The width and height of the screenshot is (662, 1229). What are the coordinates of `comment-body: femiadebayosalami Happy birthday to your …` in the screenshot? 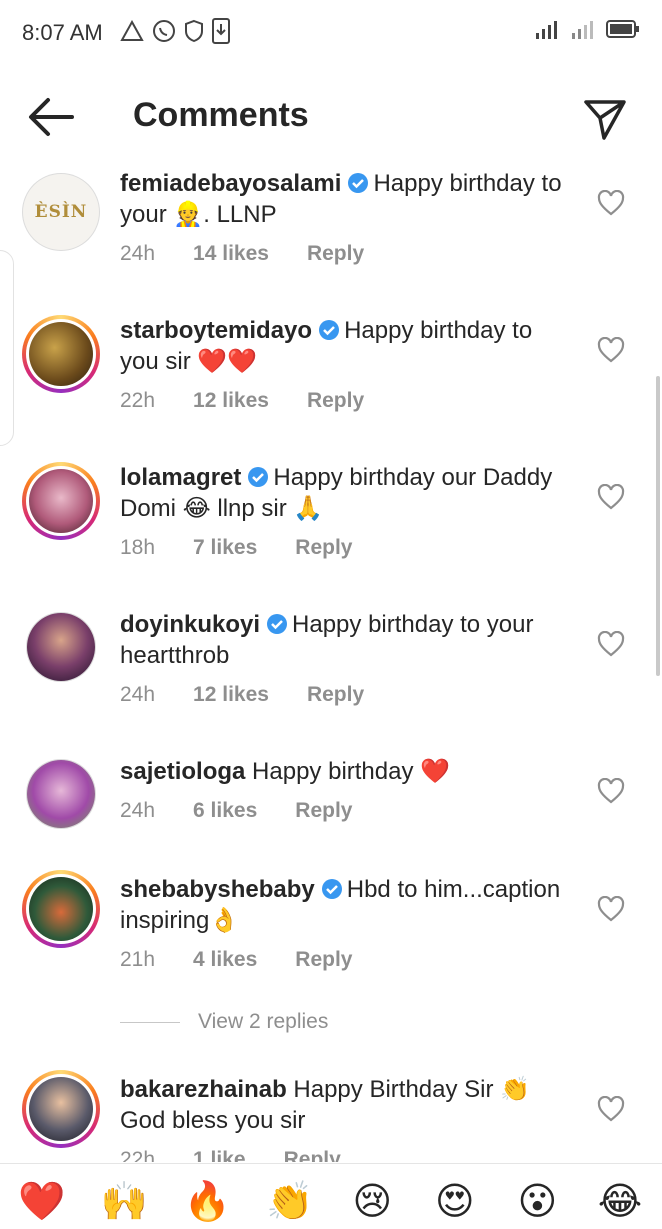 It's located at (344, 199).